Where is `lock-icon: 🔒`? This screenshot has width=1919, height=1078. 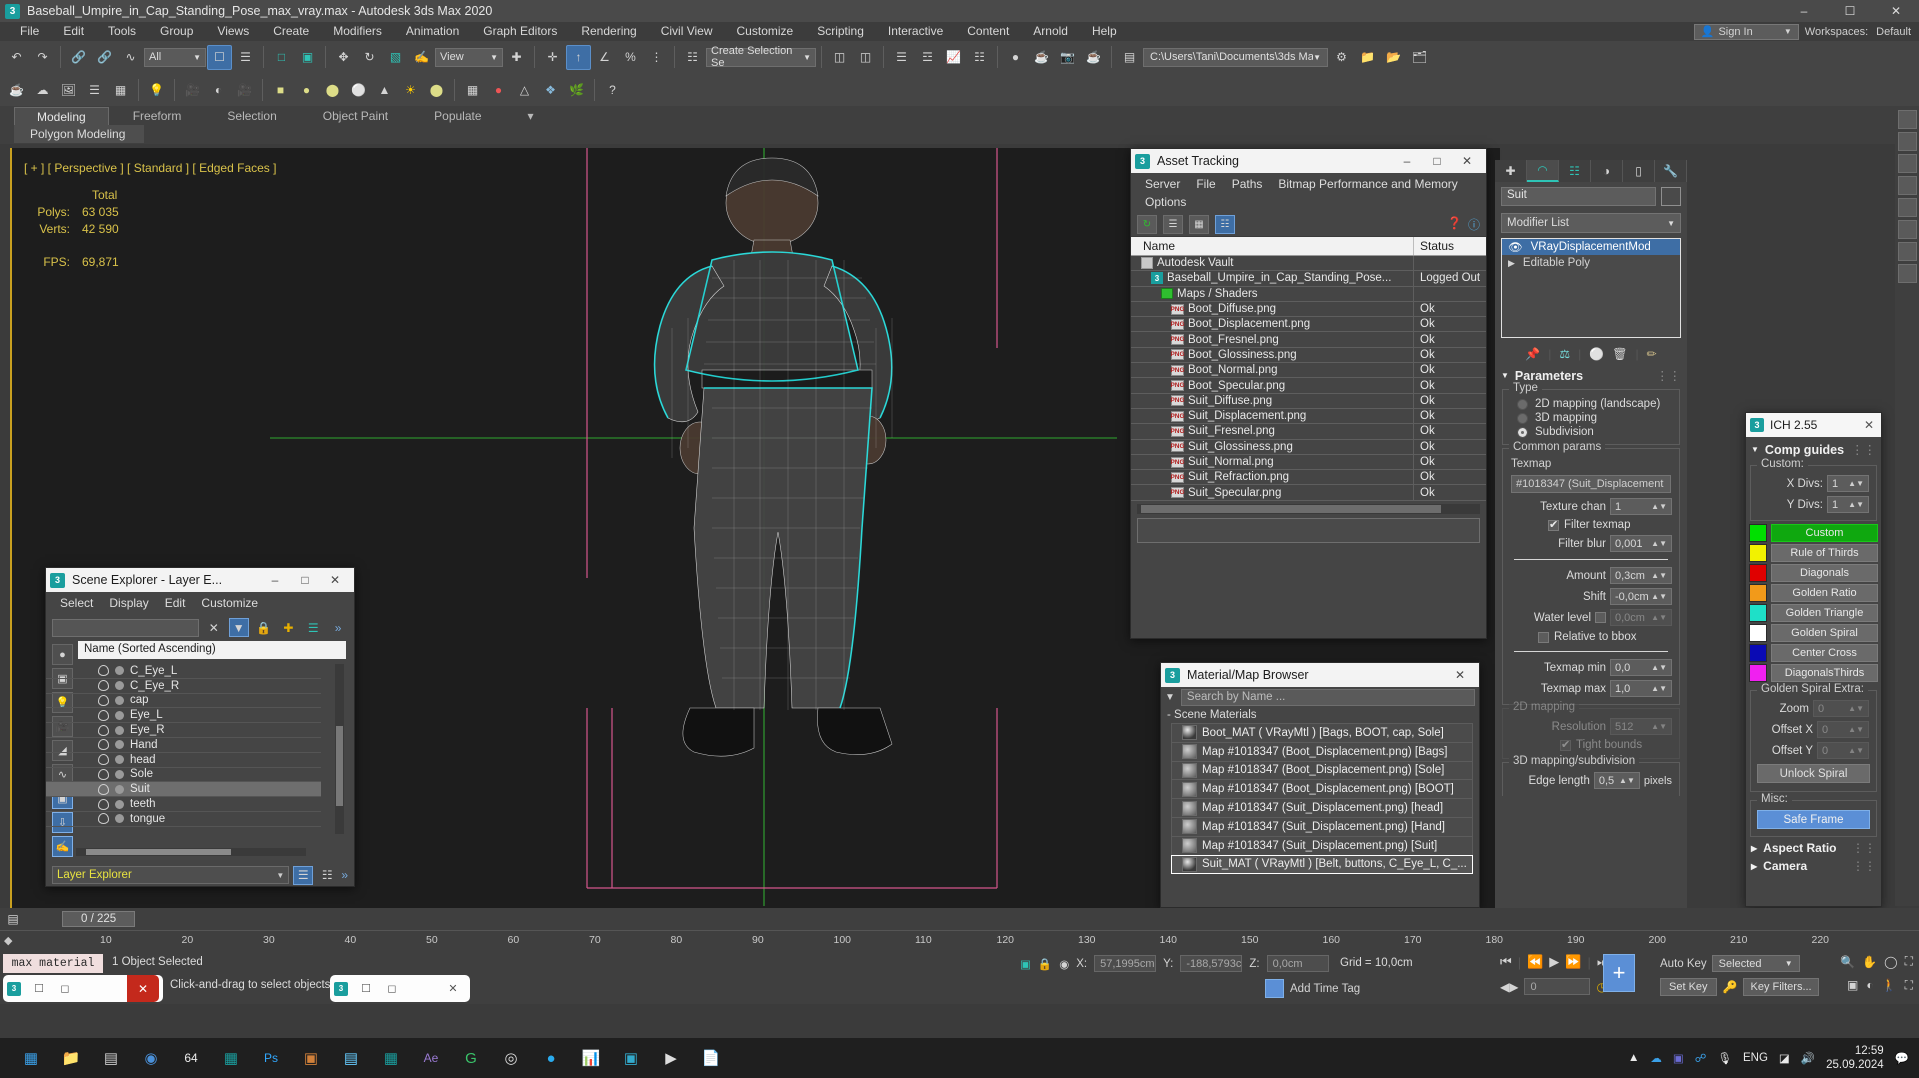
lock-icon: 🔒 is located at coordinates (1045, 964).